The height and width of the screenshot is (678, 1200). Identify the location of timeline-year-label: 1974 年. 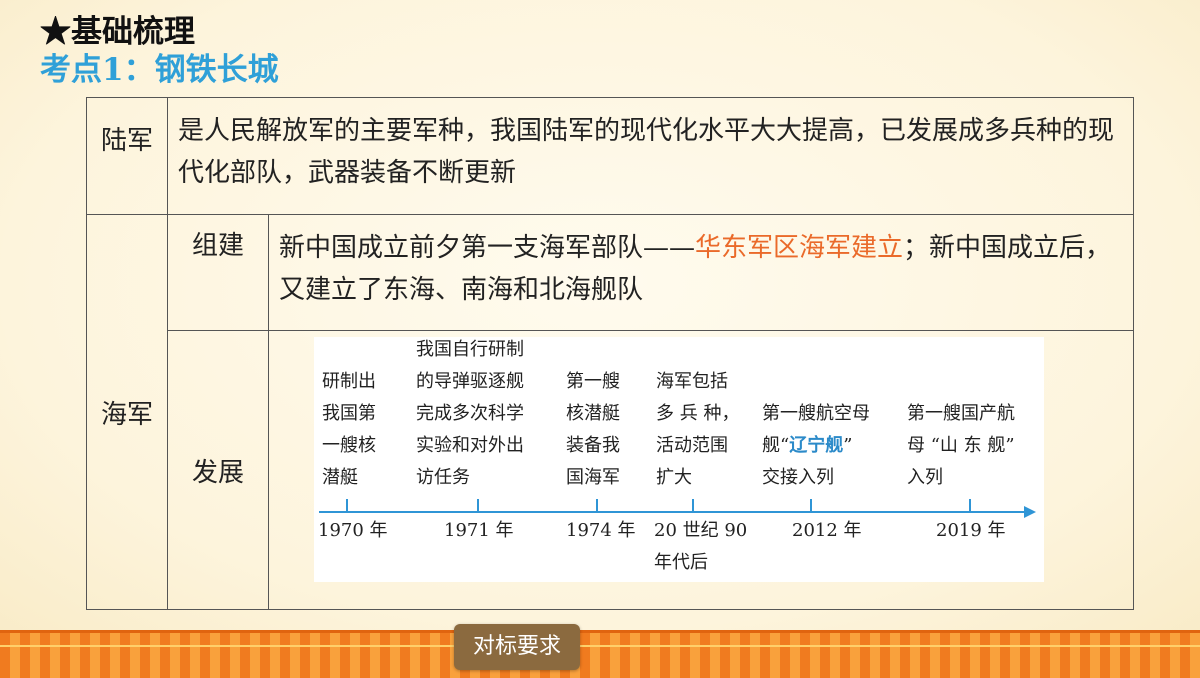
(601, 530).